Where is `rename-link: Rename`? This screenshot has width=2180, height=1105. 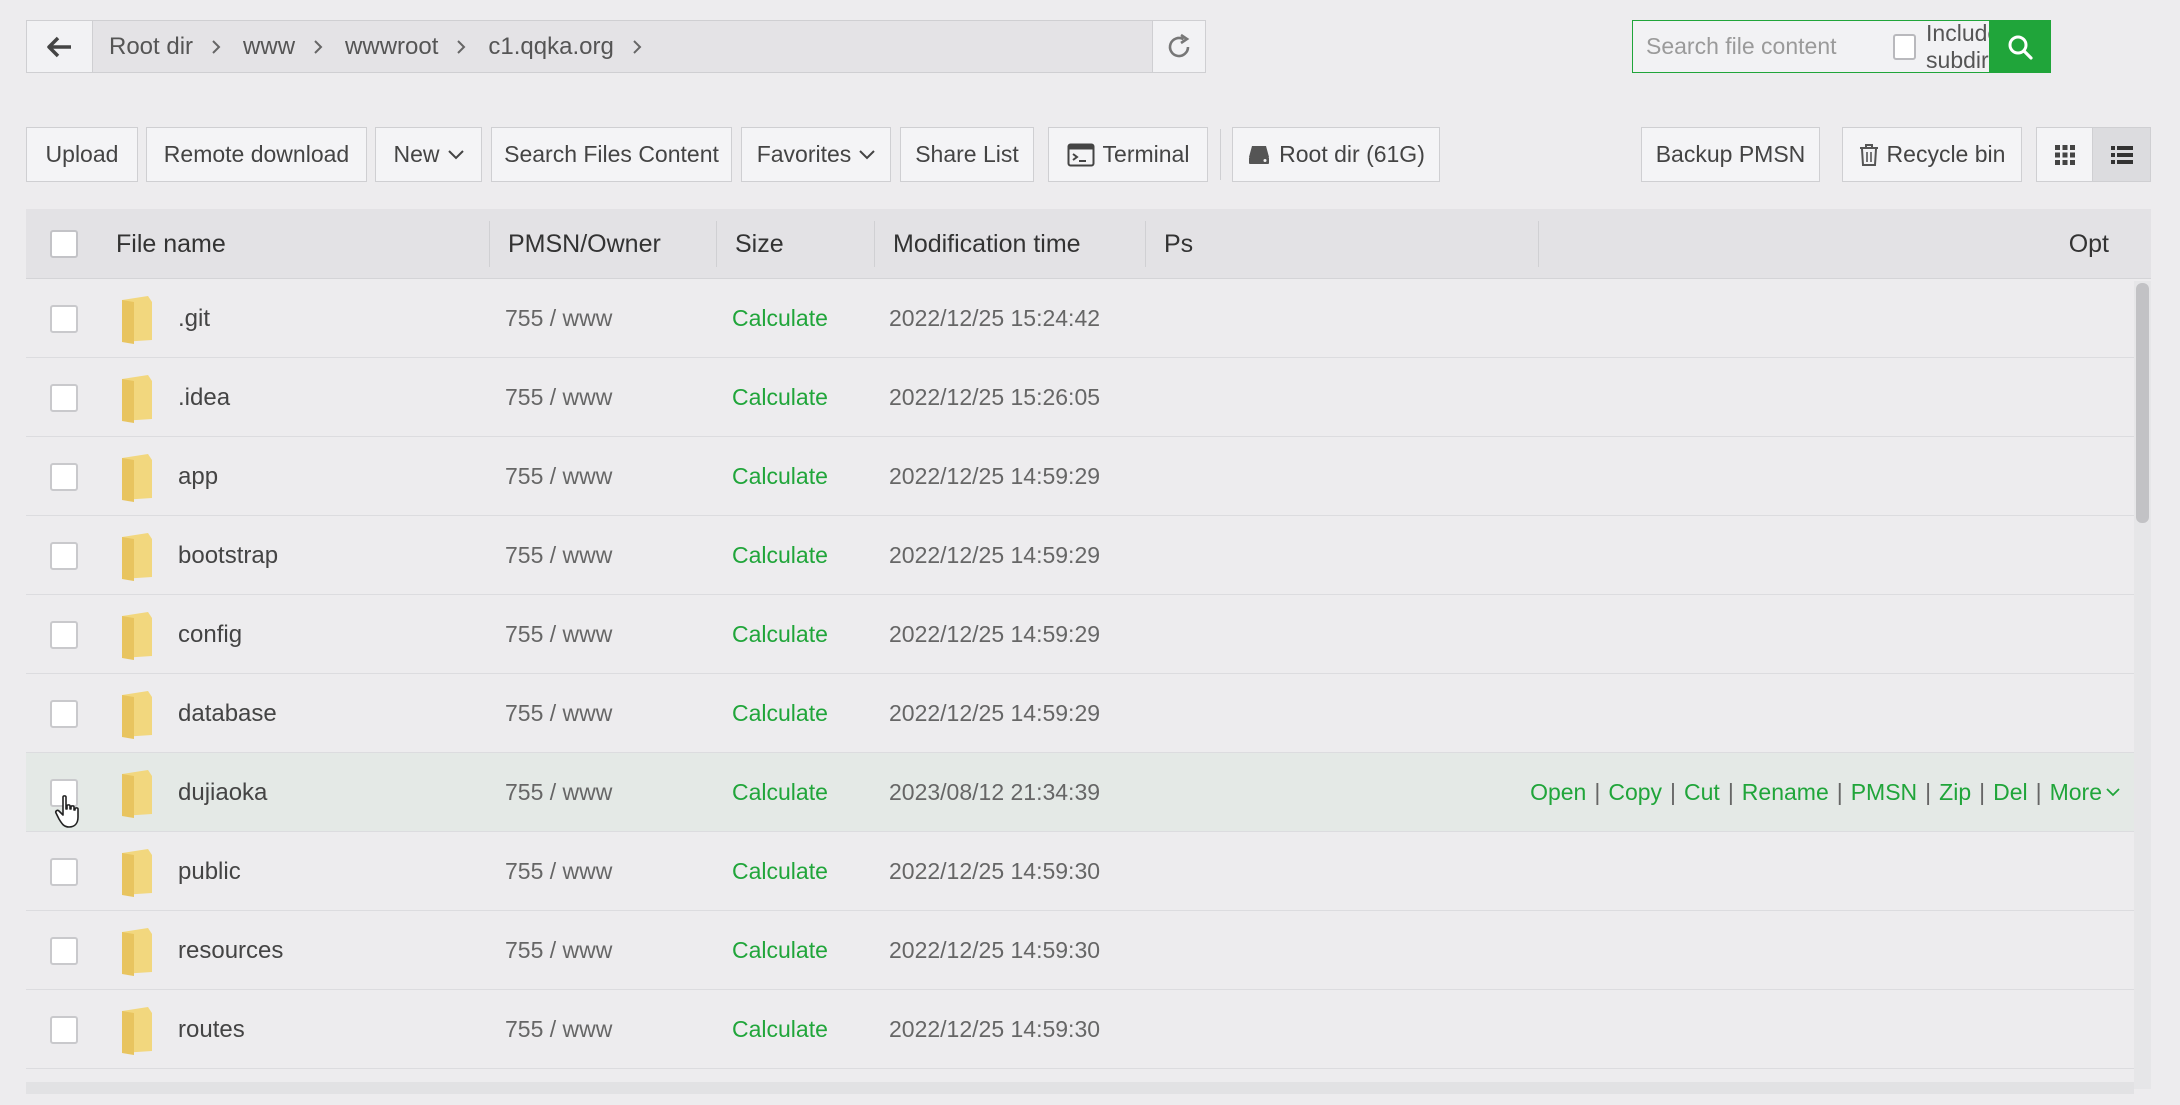 rename-link: Rename is located at coordinates (1785, 792).